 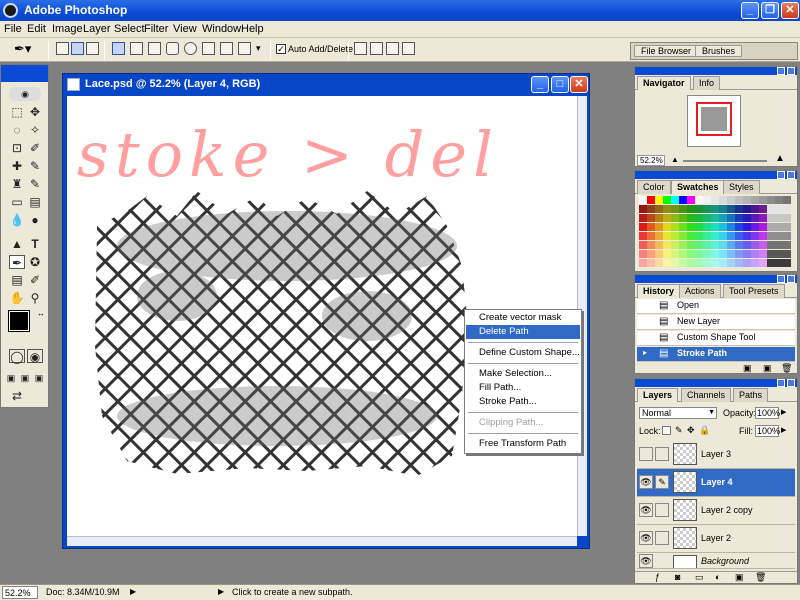 What do you see at coordinates (770, 10) in the screenshot?
I see `restore-button: ❐` at bounding box center [770, 10].